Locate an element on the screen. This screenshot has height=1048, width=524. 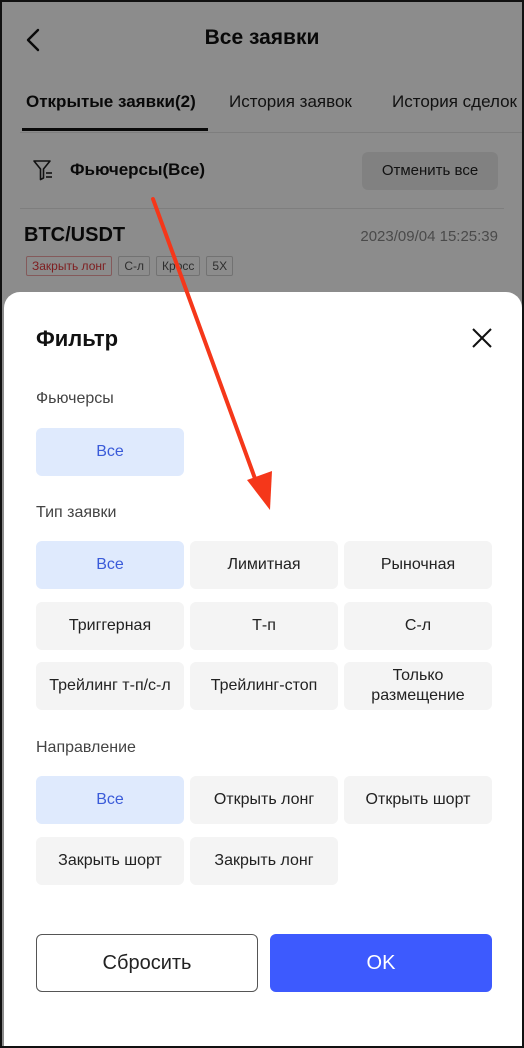
order-type-option-trigger: Триггерная is located at coordinates (110, 626).